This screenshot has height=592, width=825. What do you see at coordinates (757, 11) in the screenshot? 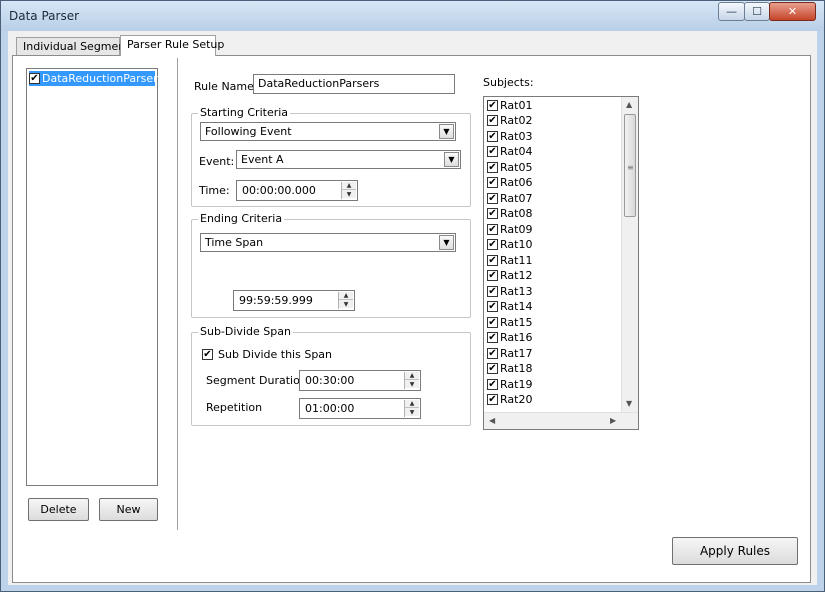
I see `maximize-button: ☐` at bounding box center [757, 11].